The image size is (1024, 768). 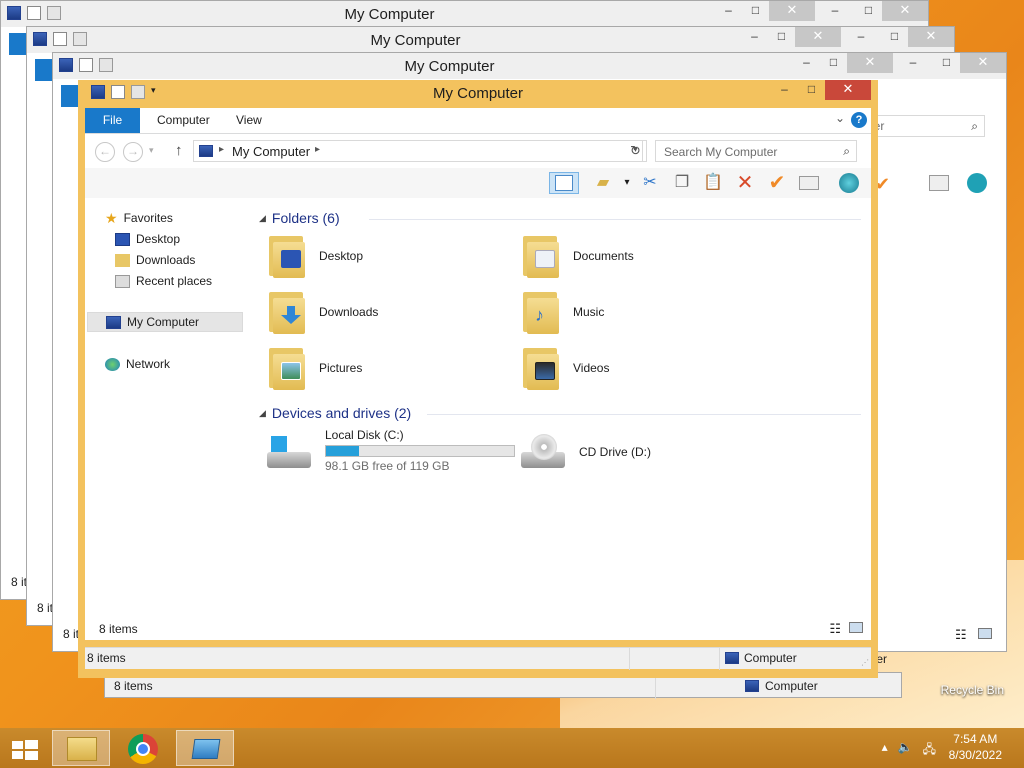 I want to click on help-icon: ?, so click(x=859, y=120).